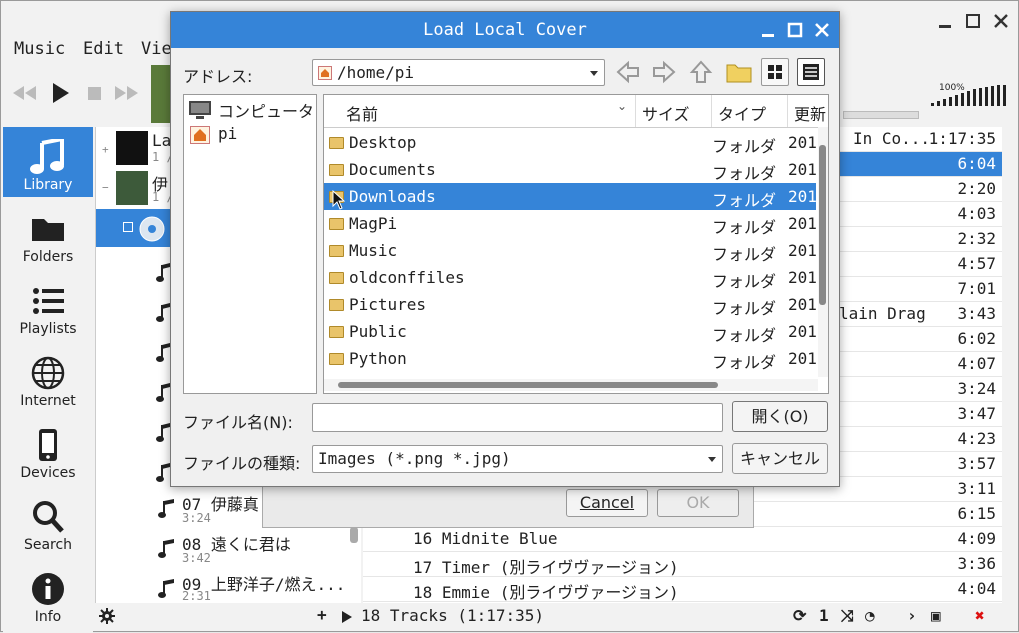 This screenshot has width=1019, height=633. What do you see at coordinates (570, 250) in the screenshot?
I see `file-row: Music フォルダ 201` at bounding box center [570, 250].